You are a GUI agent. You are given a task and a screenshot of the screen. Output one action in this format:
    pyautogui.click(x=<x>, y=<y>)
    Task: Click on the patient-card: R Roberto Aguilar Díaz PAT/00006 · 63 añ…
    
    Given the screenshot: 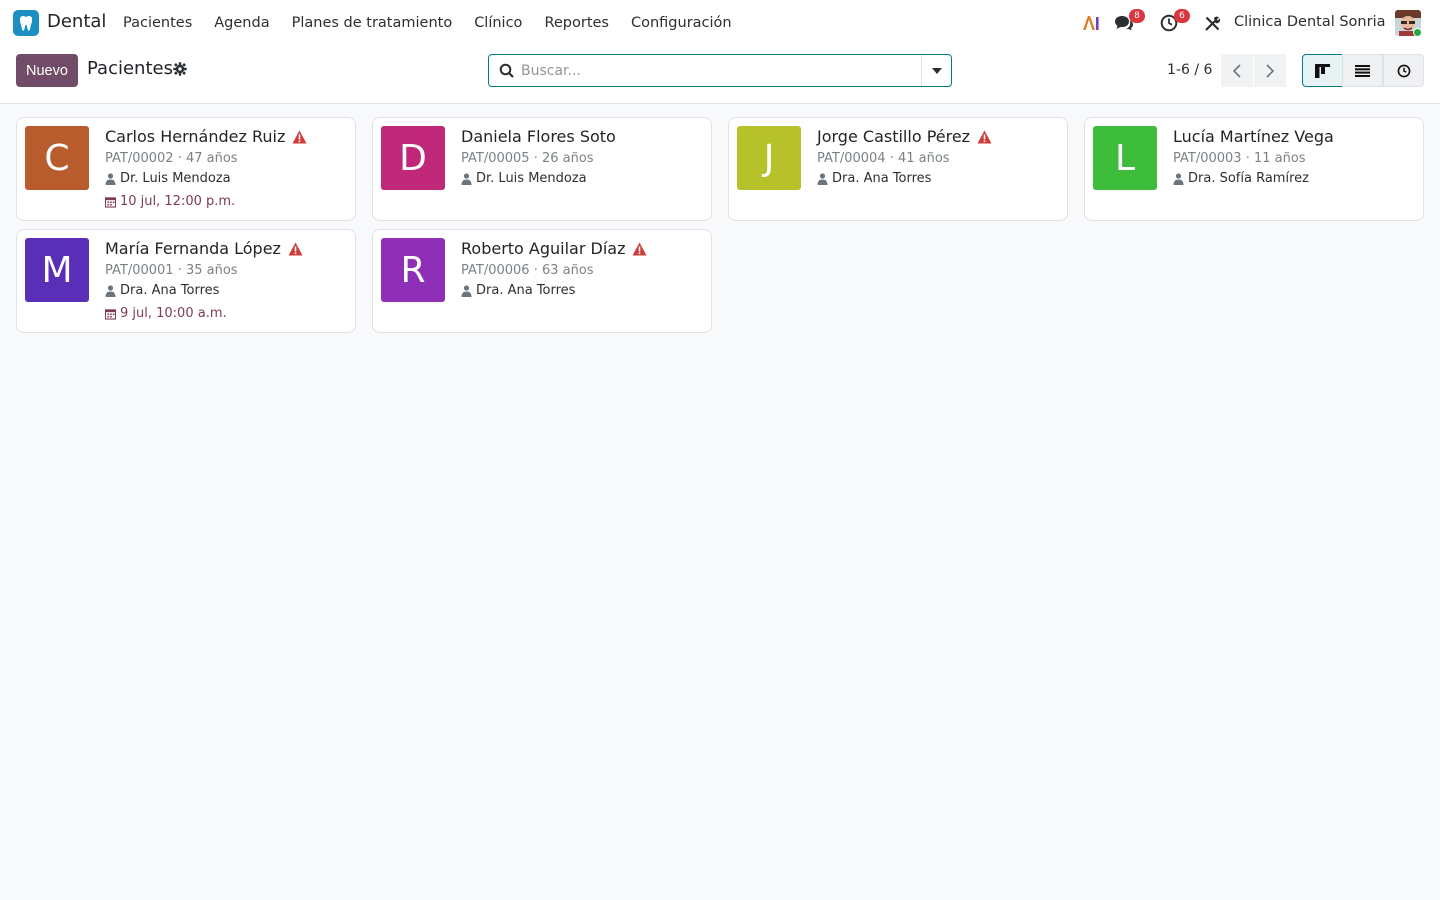 What is the action you would take?
    pyautogui.click(x=542, y=281)
    